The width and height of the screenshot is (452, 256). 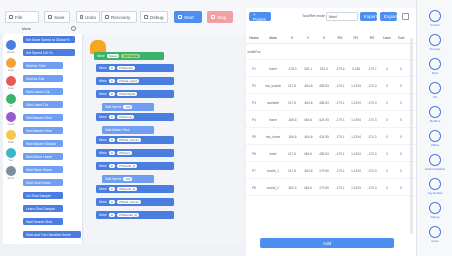 What do you see at coordinates (127, 94) in the screenshot?
I see `point-dropdown: P3(sunlight)` at bounding box center [127, 94].